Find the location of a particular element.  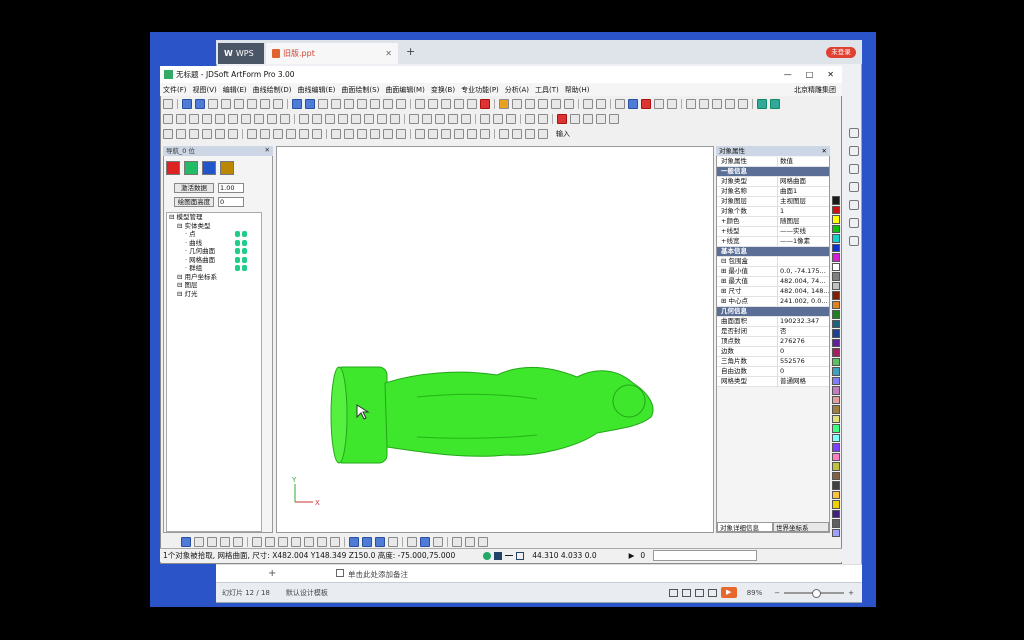

tree-item: · 网格曲面 is located at coordinates (214, 260).